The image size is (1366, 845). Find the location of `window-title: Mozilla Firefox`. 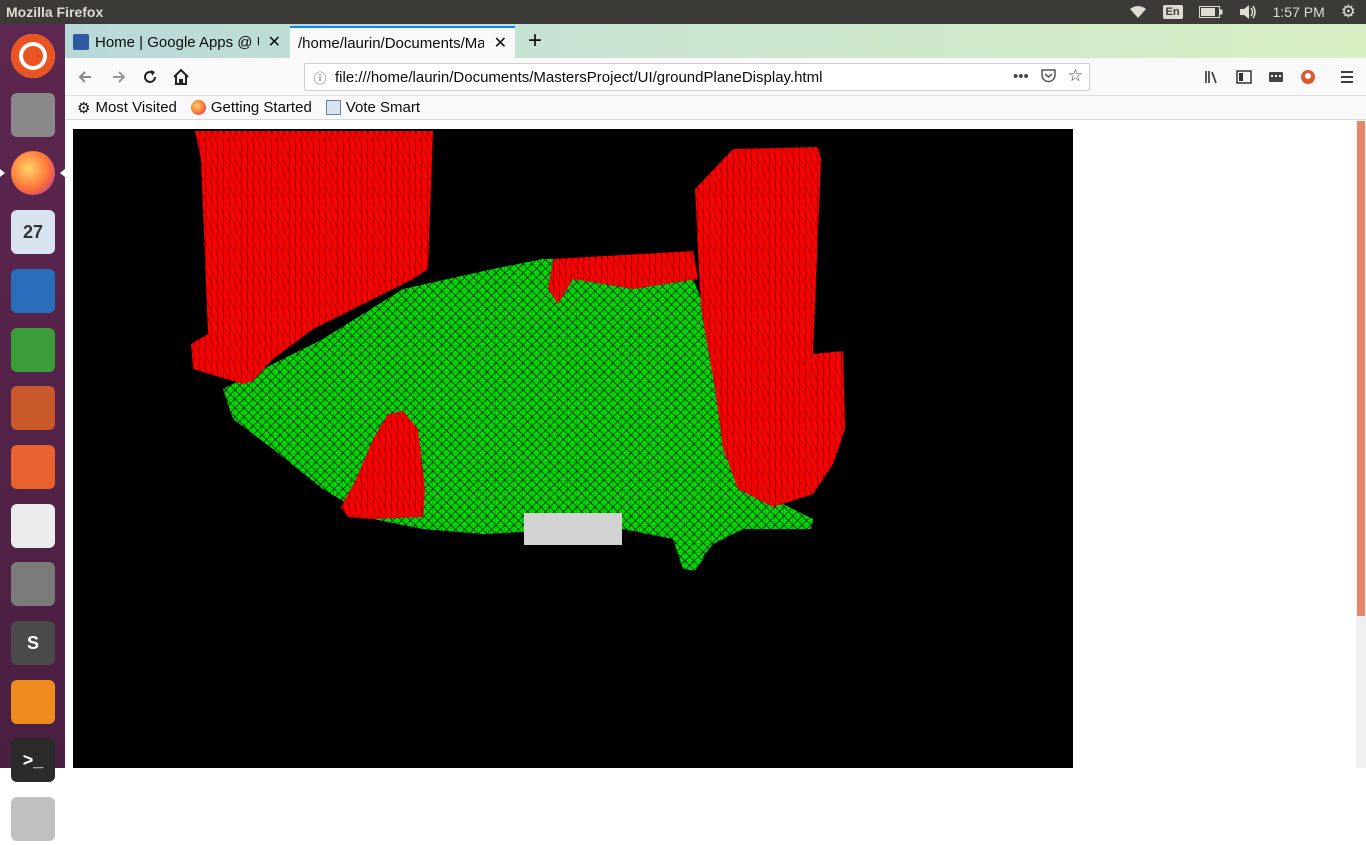

window-title: Mozilla Firefox is located at coordinates (55, 12).